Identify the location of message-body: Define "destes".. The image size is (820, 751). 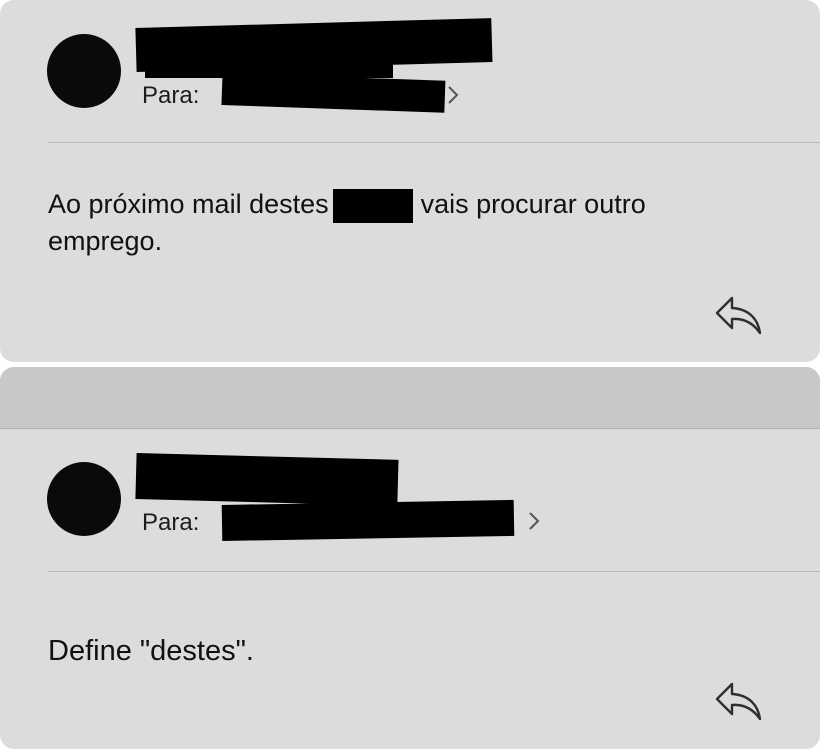
(151, 651).